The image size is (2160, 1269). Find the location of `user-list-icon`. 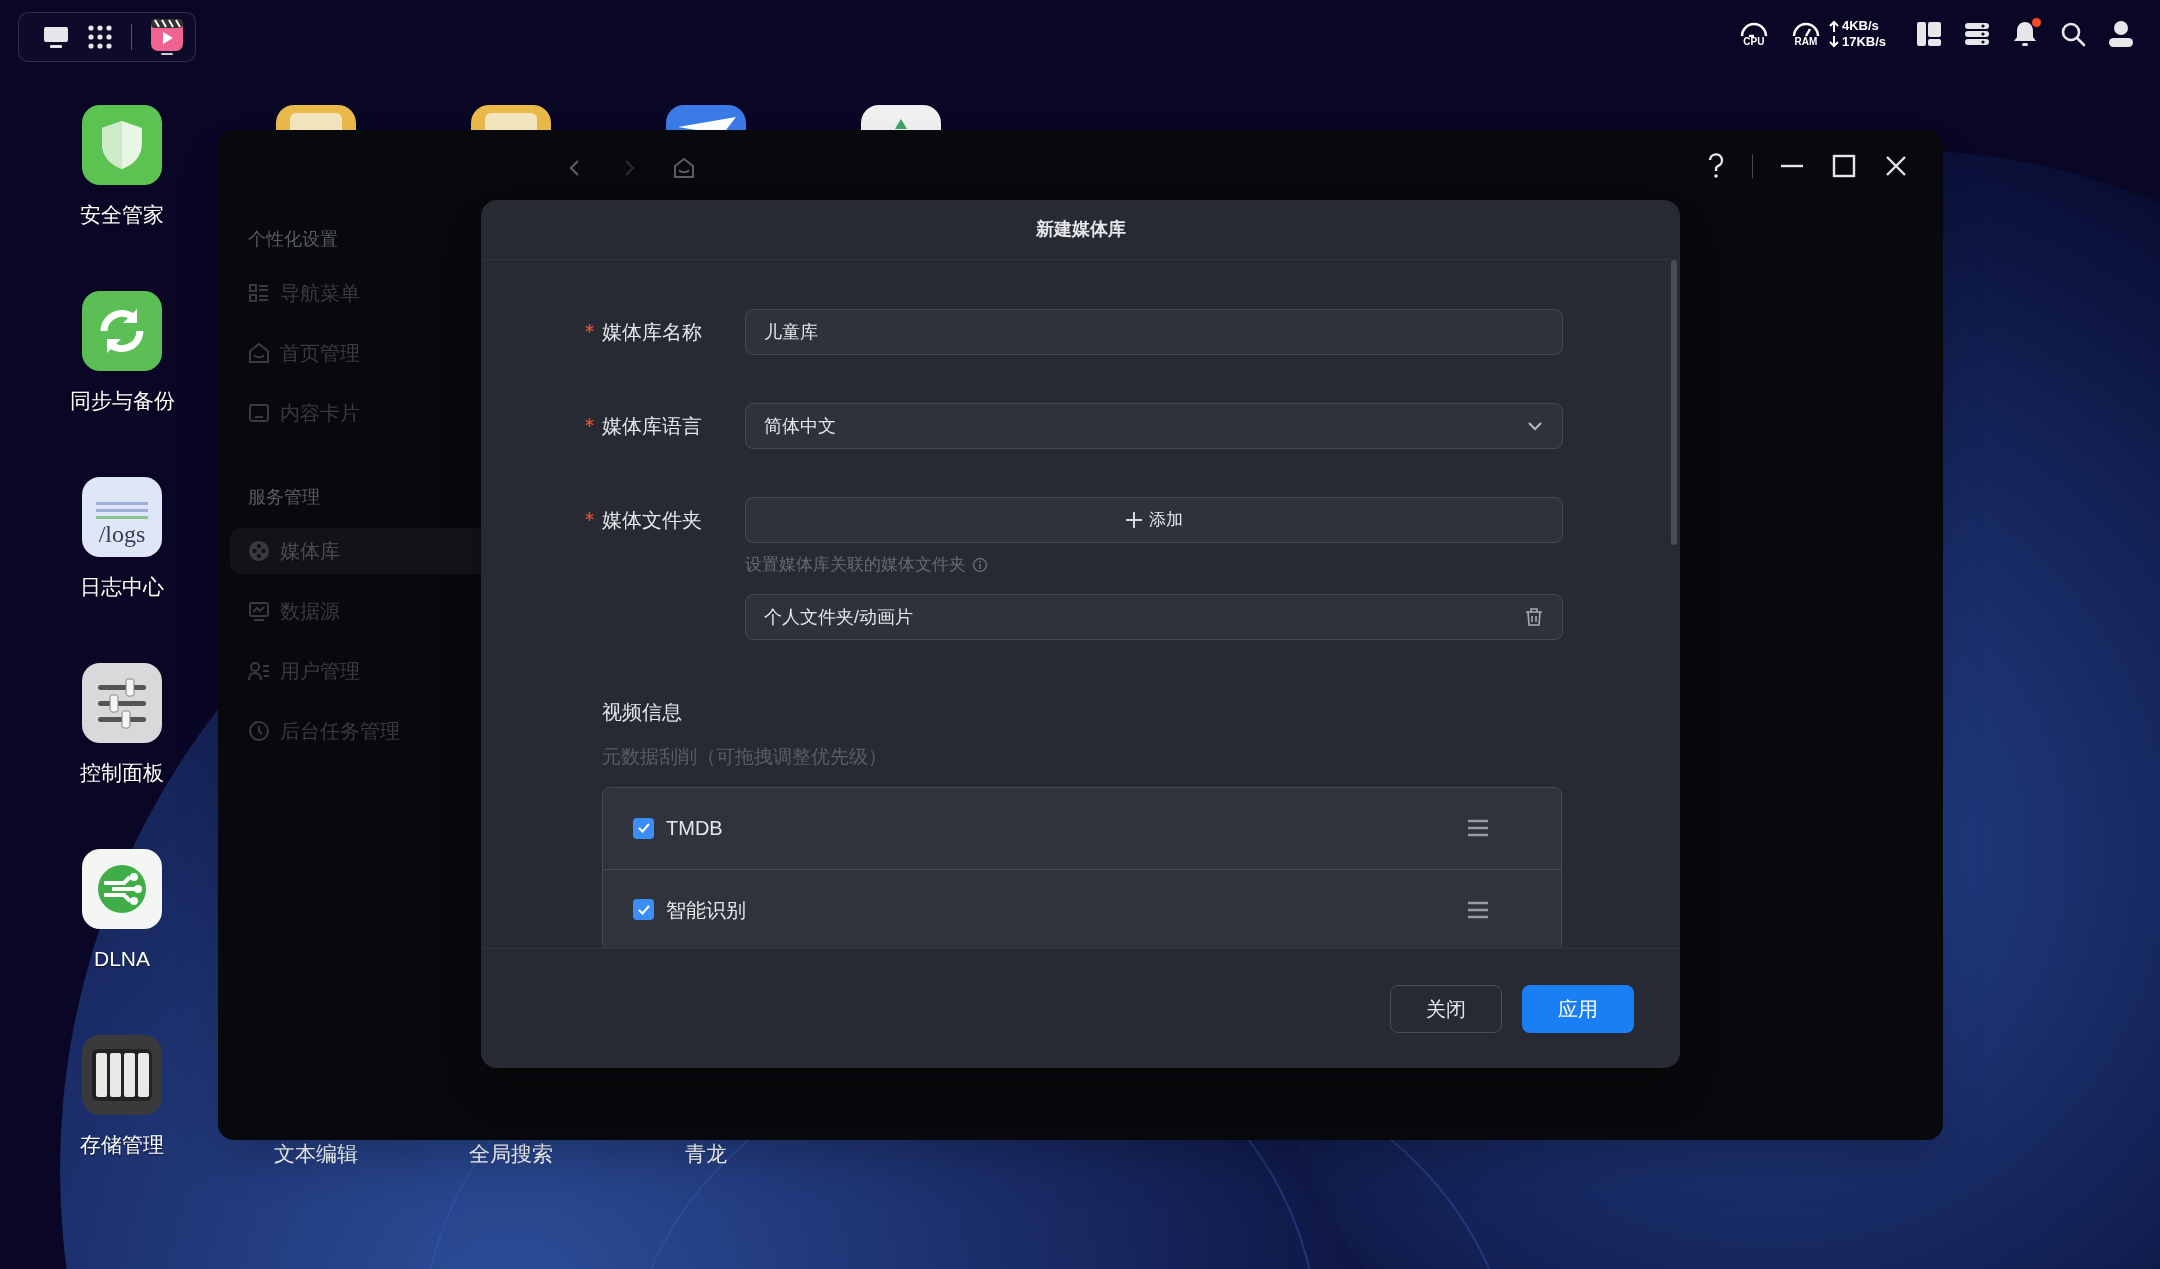

user-list-icon is located at coordinates (259, 671).